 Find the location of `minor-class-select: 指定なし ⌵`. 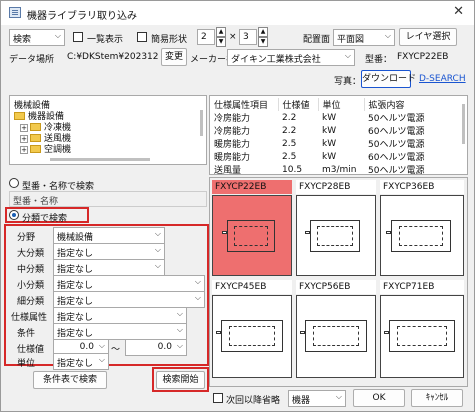

minor-class-select: 指定なし ⌵ is located at coordinates (129, 283).